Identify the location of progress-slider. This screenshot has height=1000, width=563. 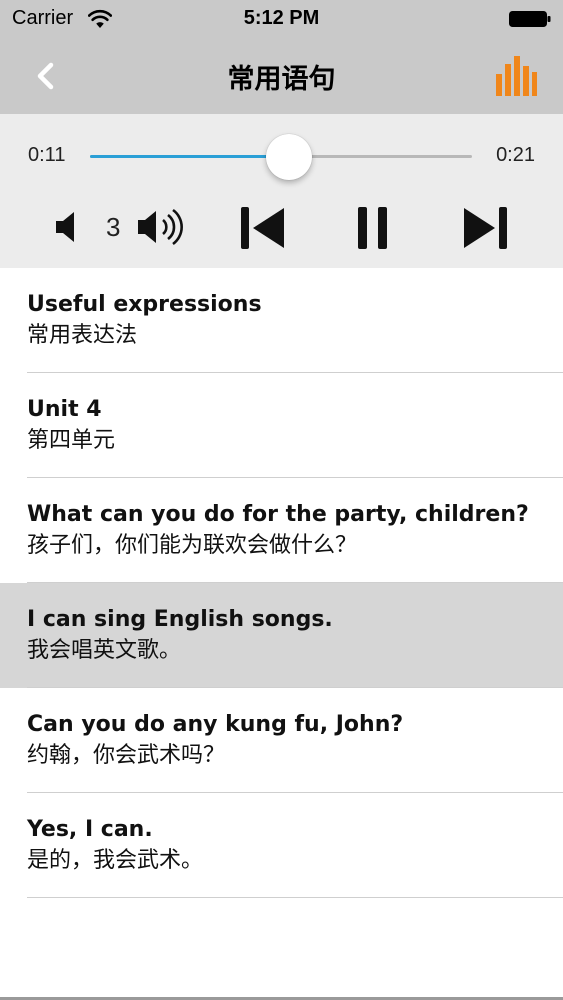
(281, 157).